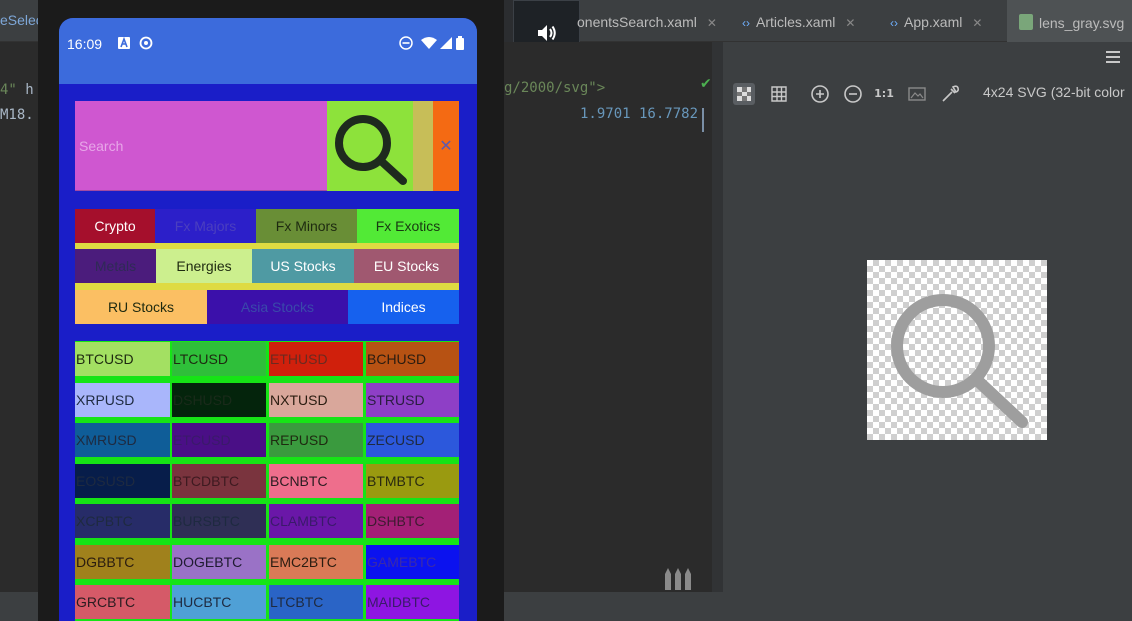  I want to click on tab-label: onentsSearch.xaml, so click(637, 22).